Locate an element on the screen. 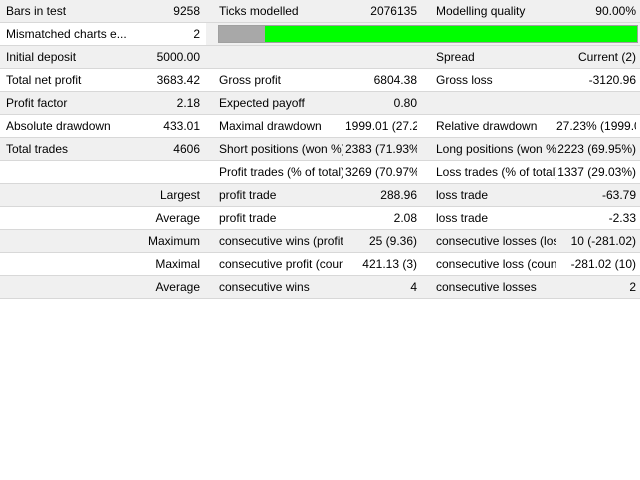 The height and width of the screenshot is (480, 640). ticks-modelled-label: Ticks modelled is located at coordinates (259, 11).